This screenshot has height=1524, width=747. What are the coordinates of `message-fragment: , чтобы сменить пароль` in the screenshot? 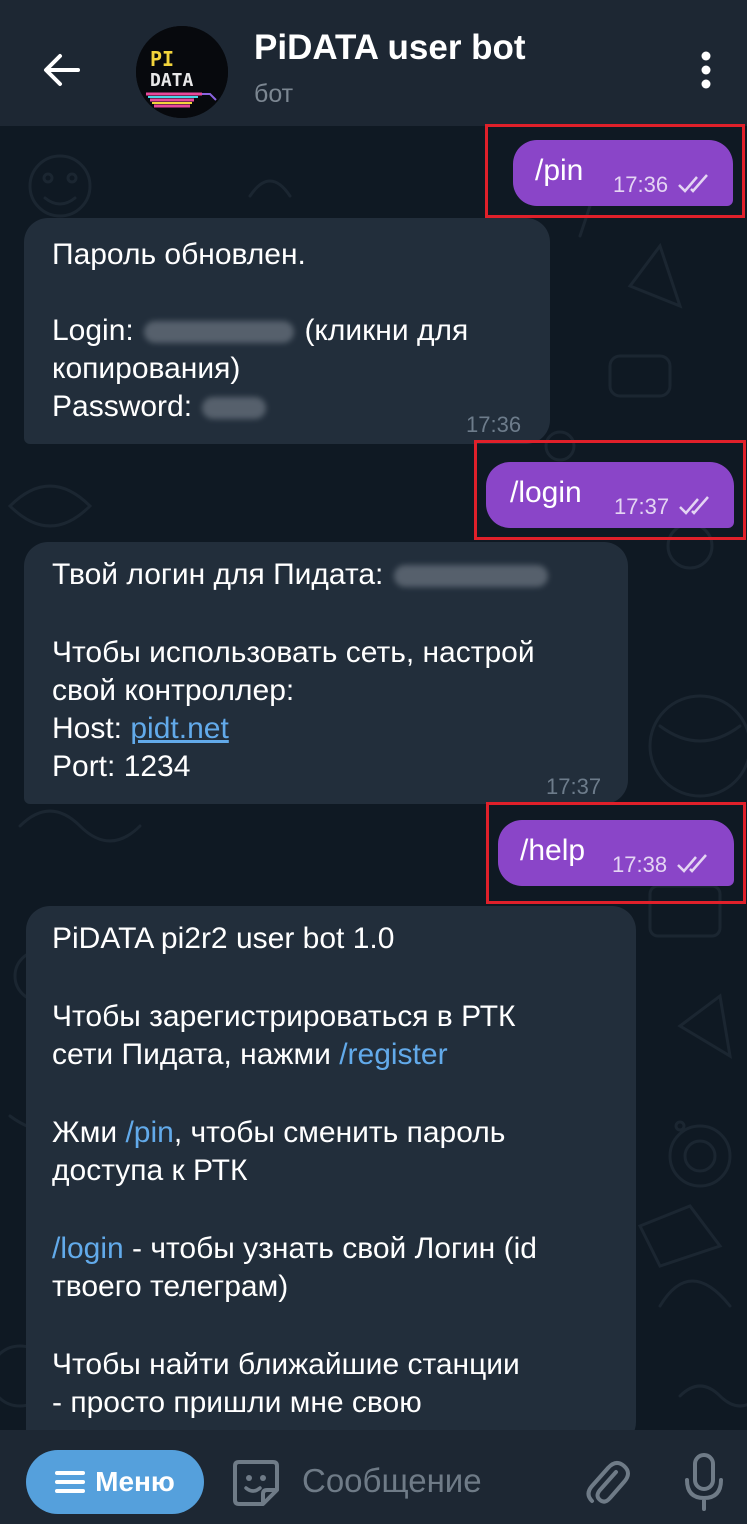 It's located at (339, 1132).